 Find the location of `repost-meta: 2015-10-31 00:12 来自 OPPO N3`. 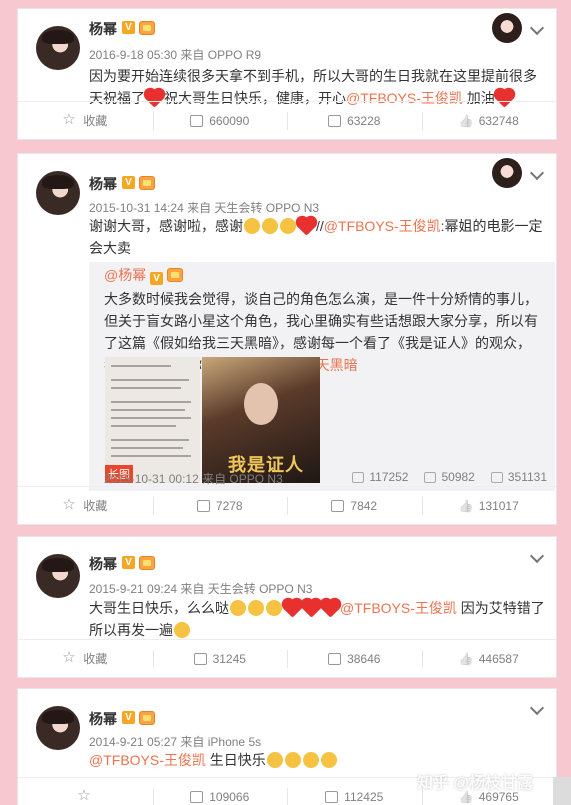

repost-meta: 2015-10-31 00:12 来自 OPPO N3 is located at coordinates (193, 479).